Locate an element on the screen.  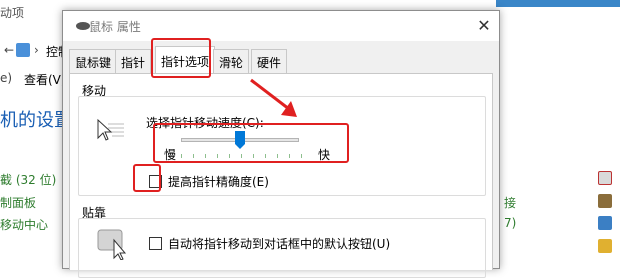
background-right-item-1: 接 is located at coordinates (510, 202).